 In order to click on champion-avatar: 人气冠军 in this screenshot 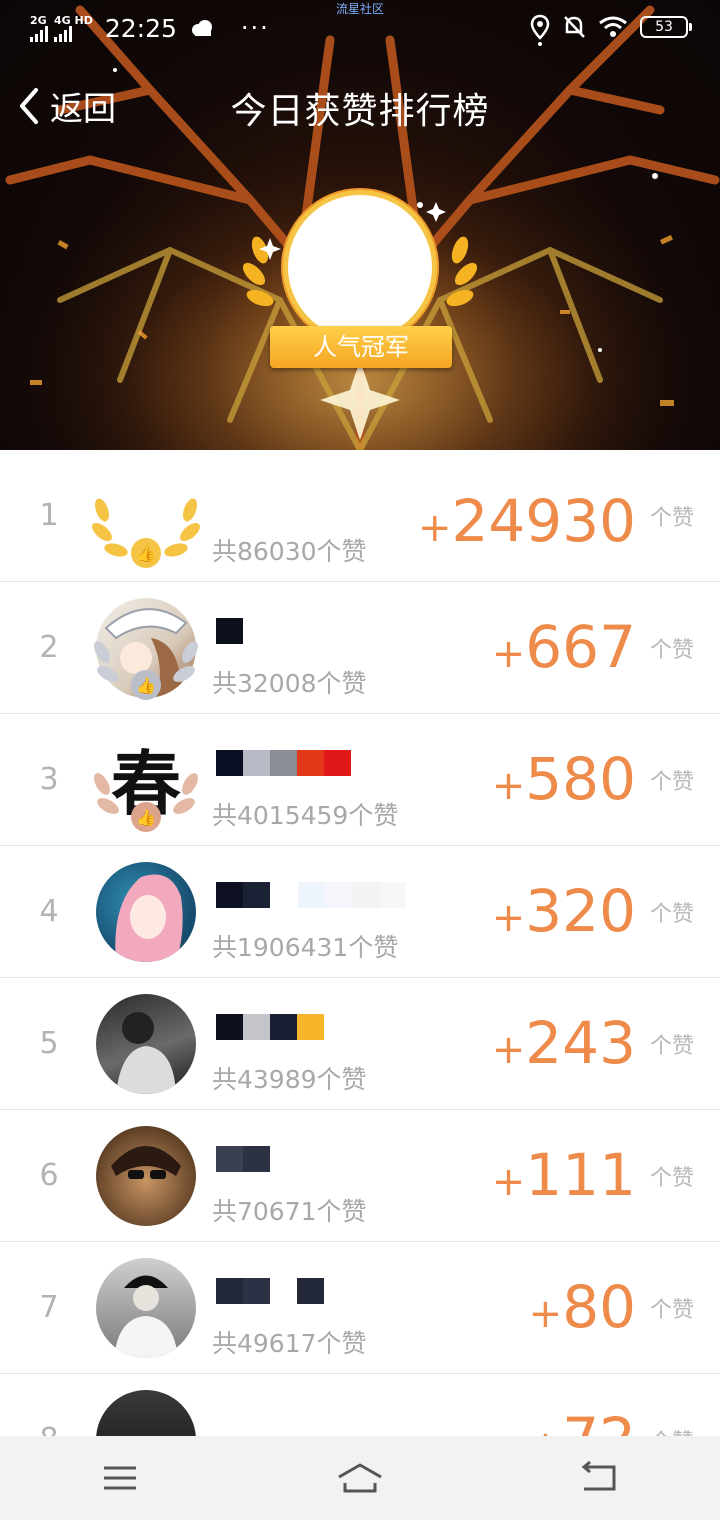, I will do `click(360, 285)`.